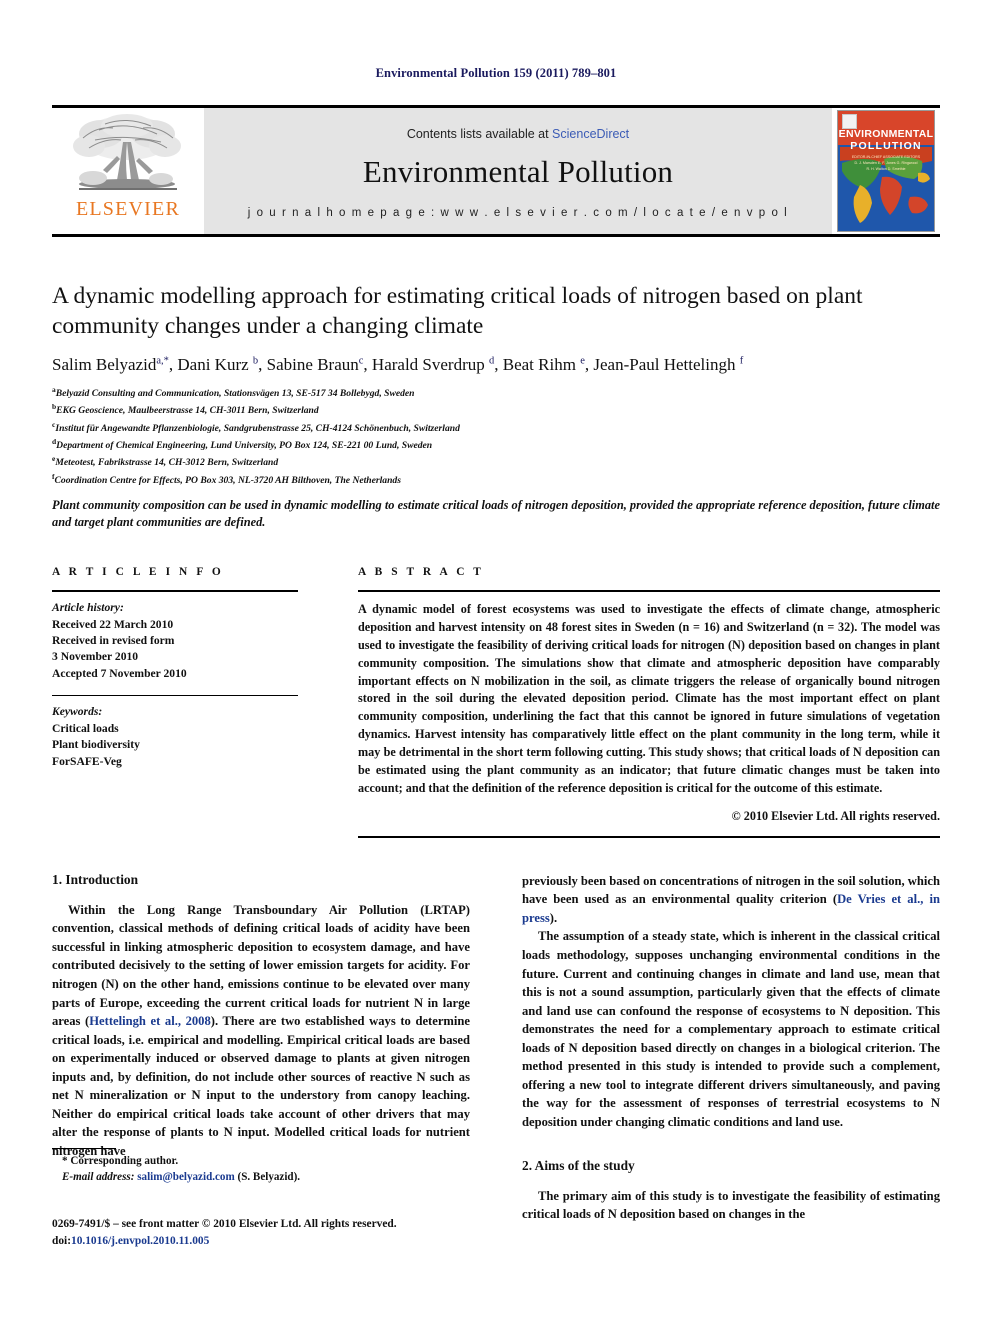  What do you see at coordinates (113, 640) in the screenshot?
I see `history-line: Received in revised form` at bounding box center [113, 640].